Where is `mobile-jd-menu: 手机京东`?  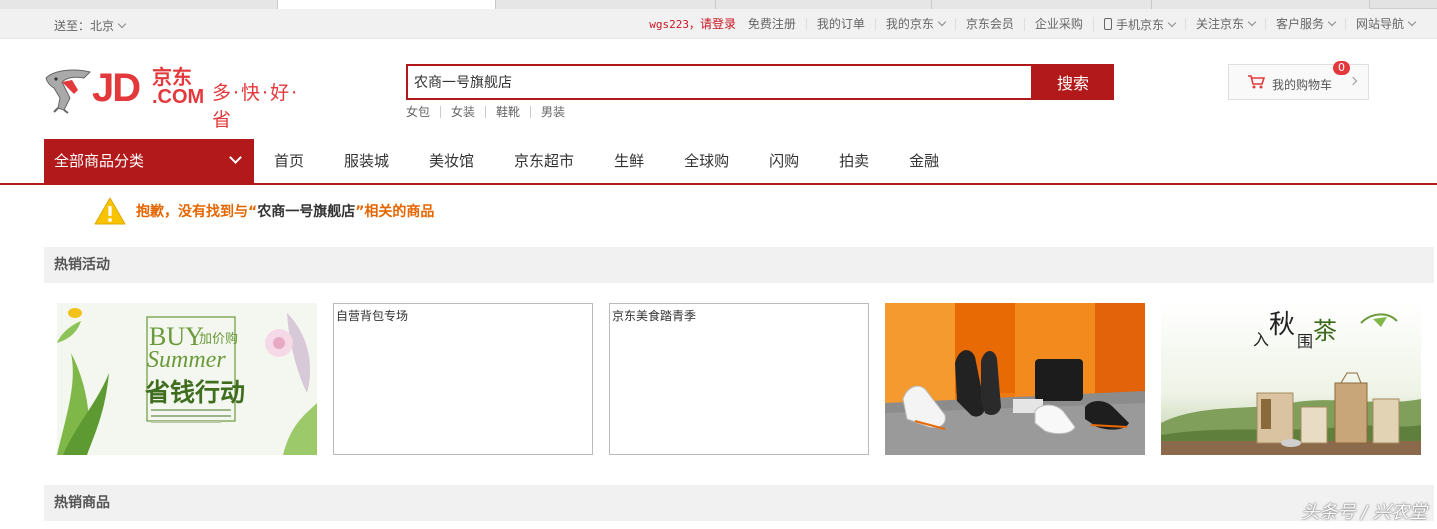 mobile-jd-menu: 手机京东 is located at coordinates (1138, 24).